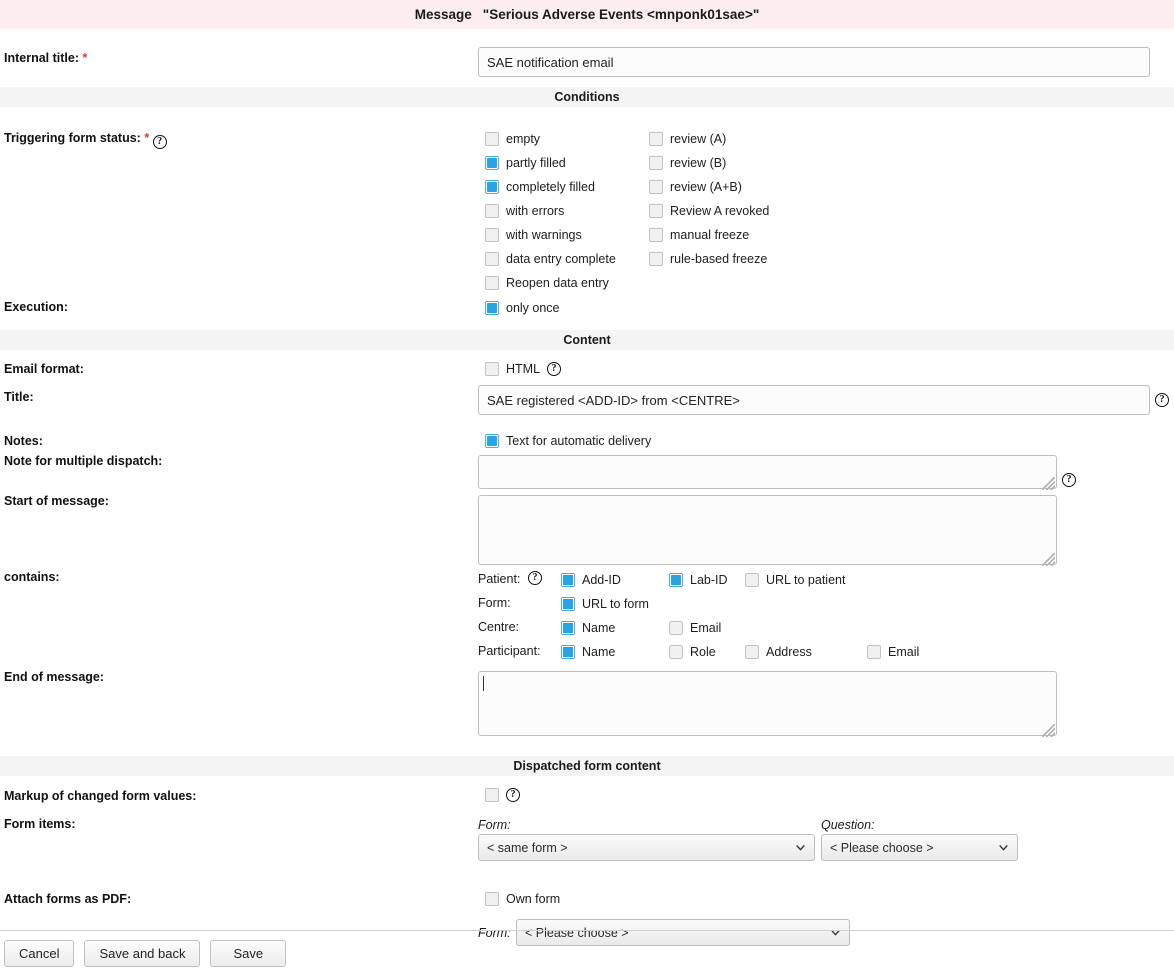  I want to click on checkbox-label: URL to form, so click(615, 604).